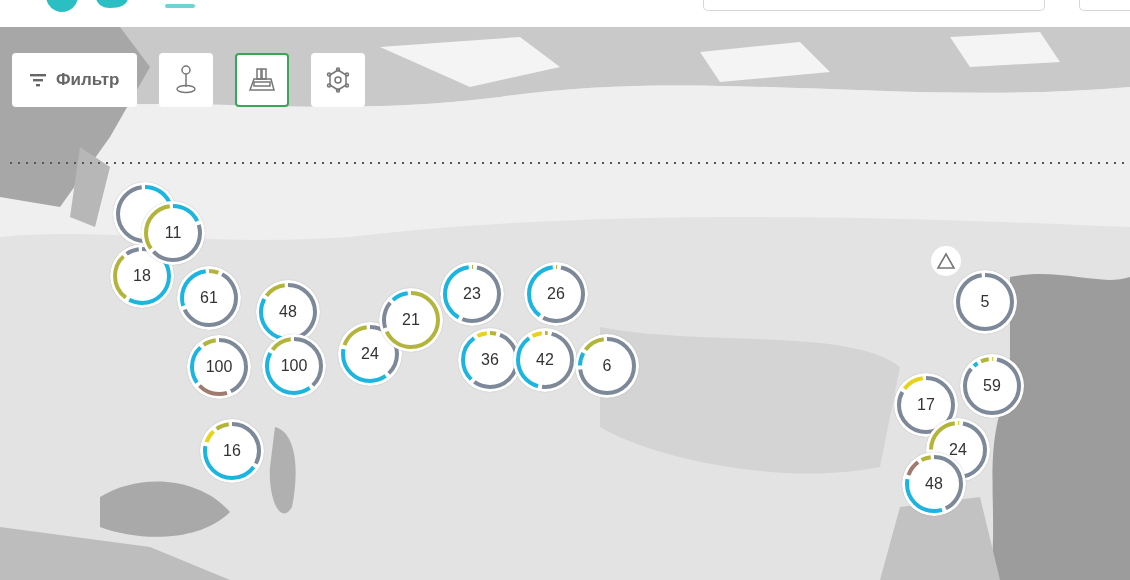 The image size is (1130, 580). Describe the element at coordinates (142, 276) in the screenshot. I see `cluster-count: 18` at that location.